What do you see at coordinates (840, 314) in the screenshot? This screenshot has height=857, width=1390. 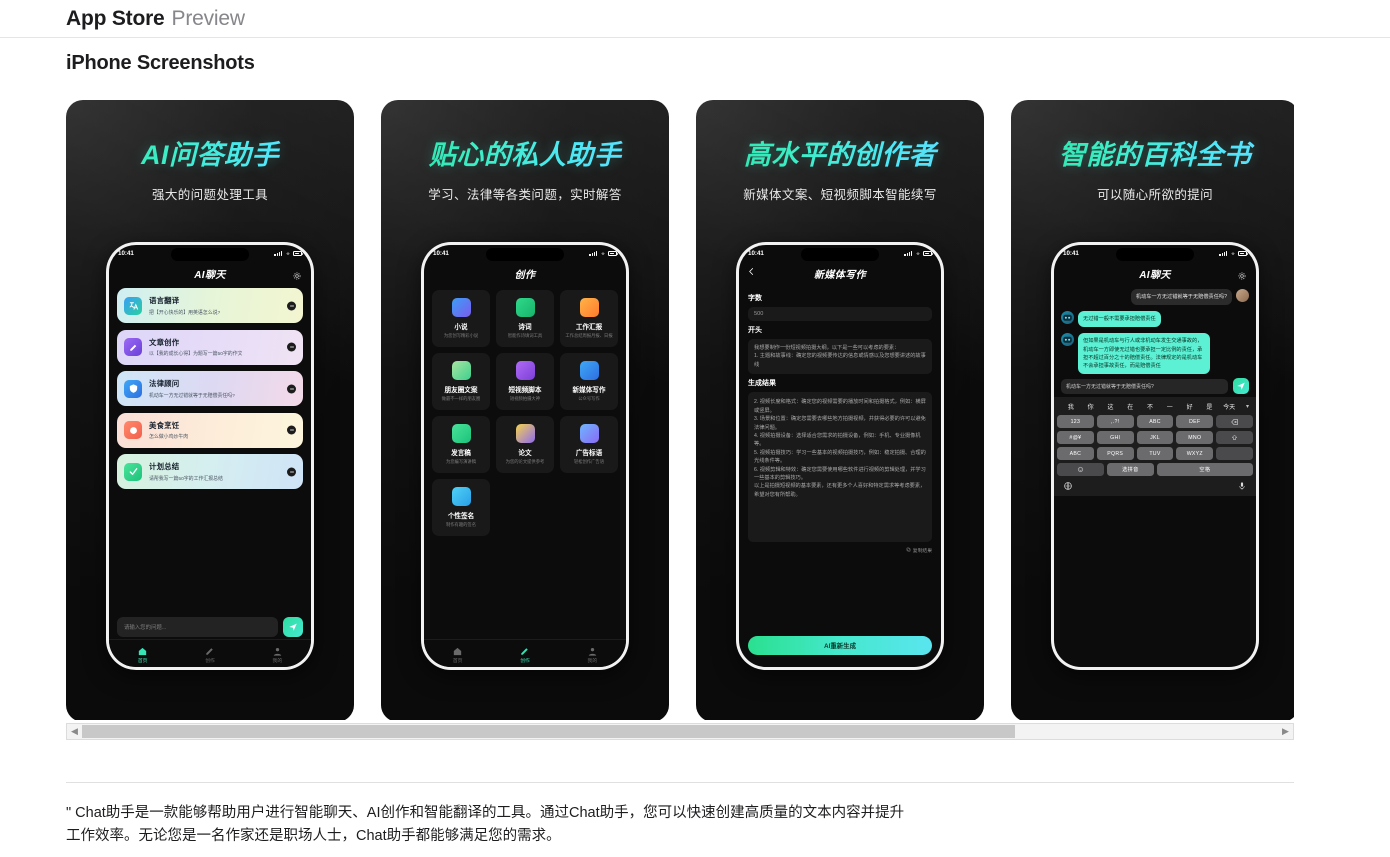 I see `word-count-input: 500` at bounding box center [840, 314].